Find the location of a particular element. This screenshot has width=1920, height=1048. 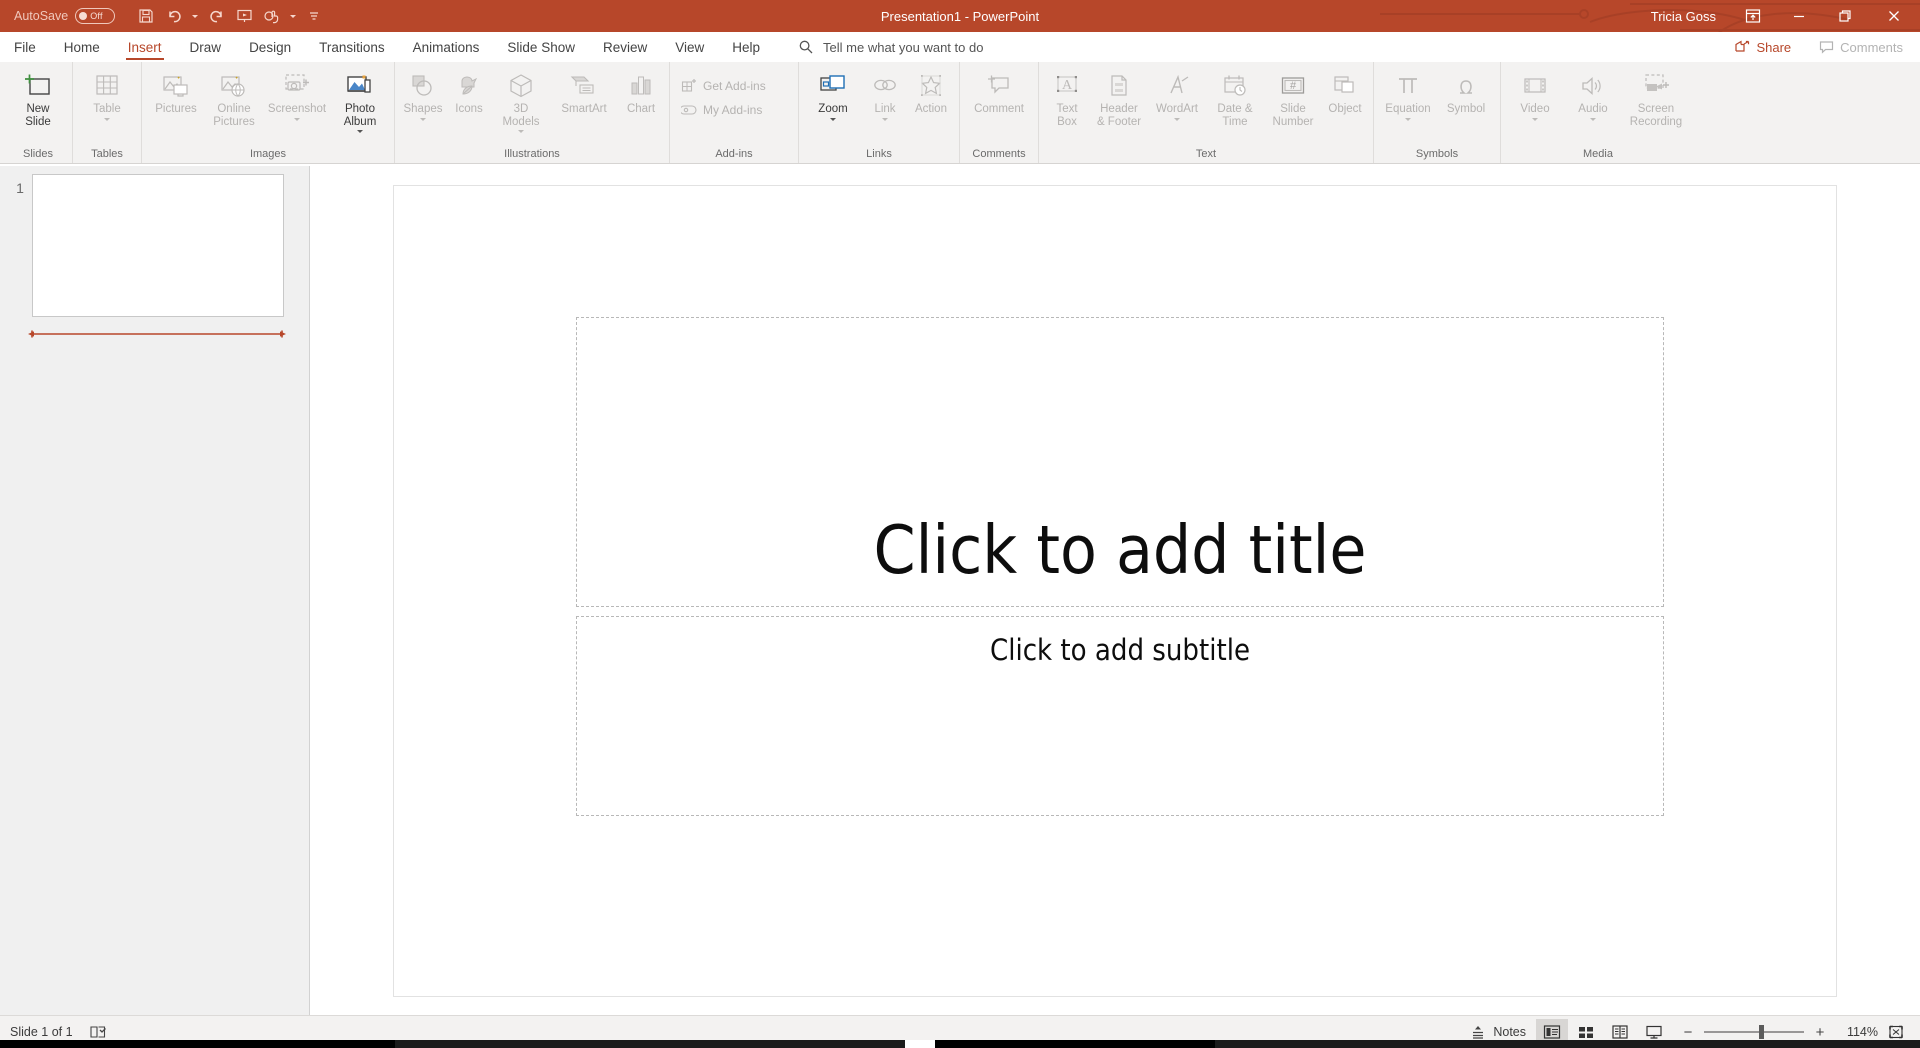

table-button: Table is located at coordinates (107, 93).